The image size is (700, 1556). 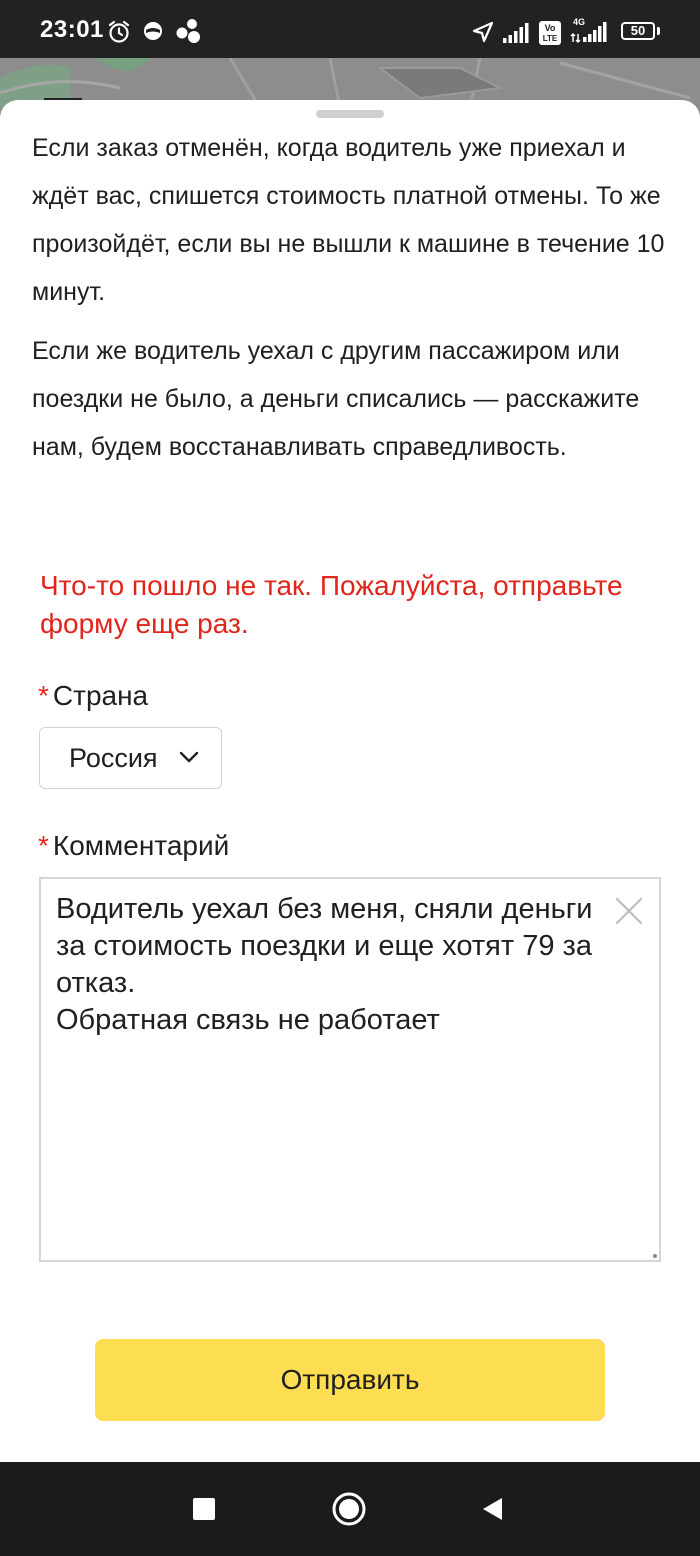 I want to click on signal-4g-icon: 4G, so click(x=588, y=30).